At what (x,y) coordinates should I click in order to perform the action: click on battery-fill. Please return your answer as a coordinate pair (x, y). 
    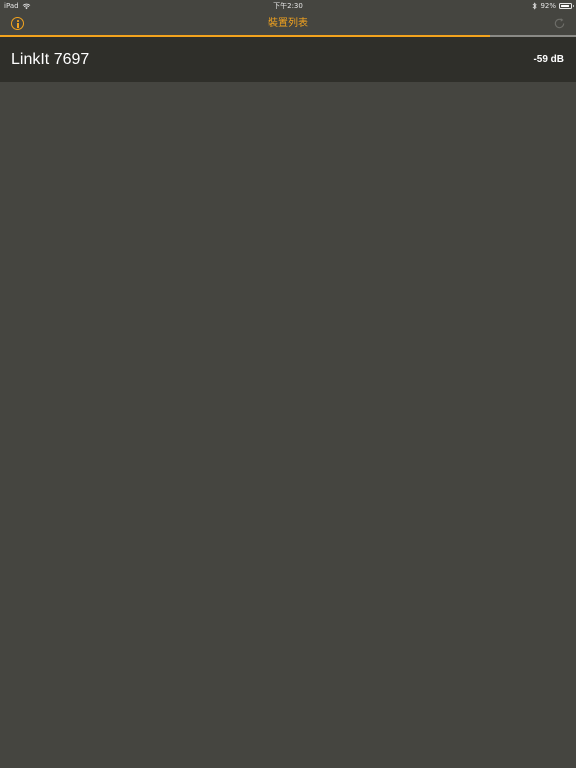
    Looking at the image, I should click on (565, 6).